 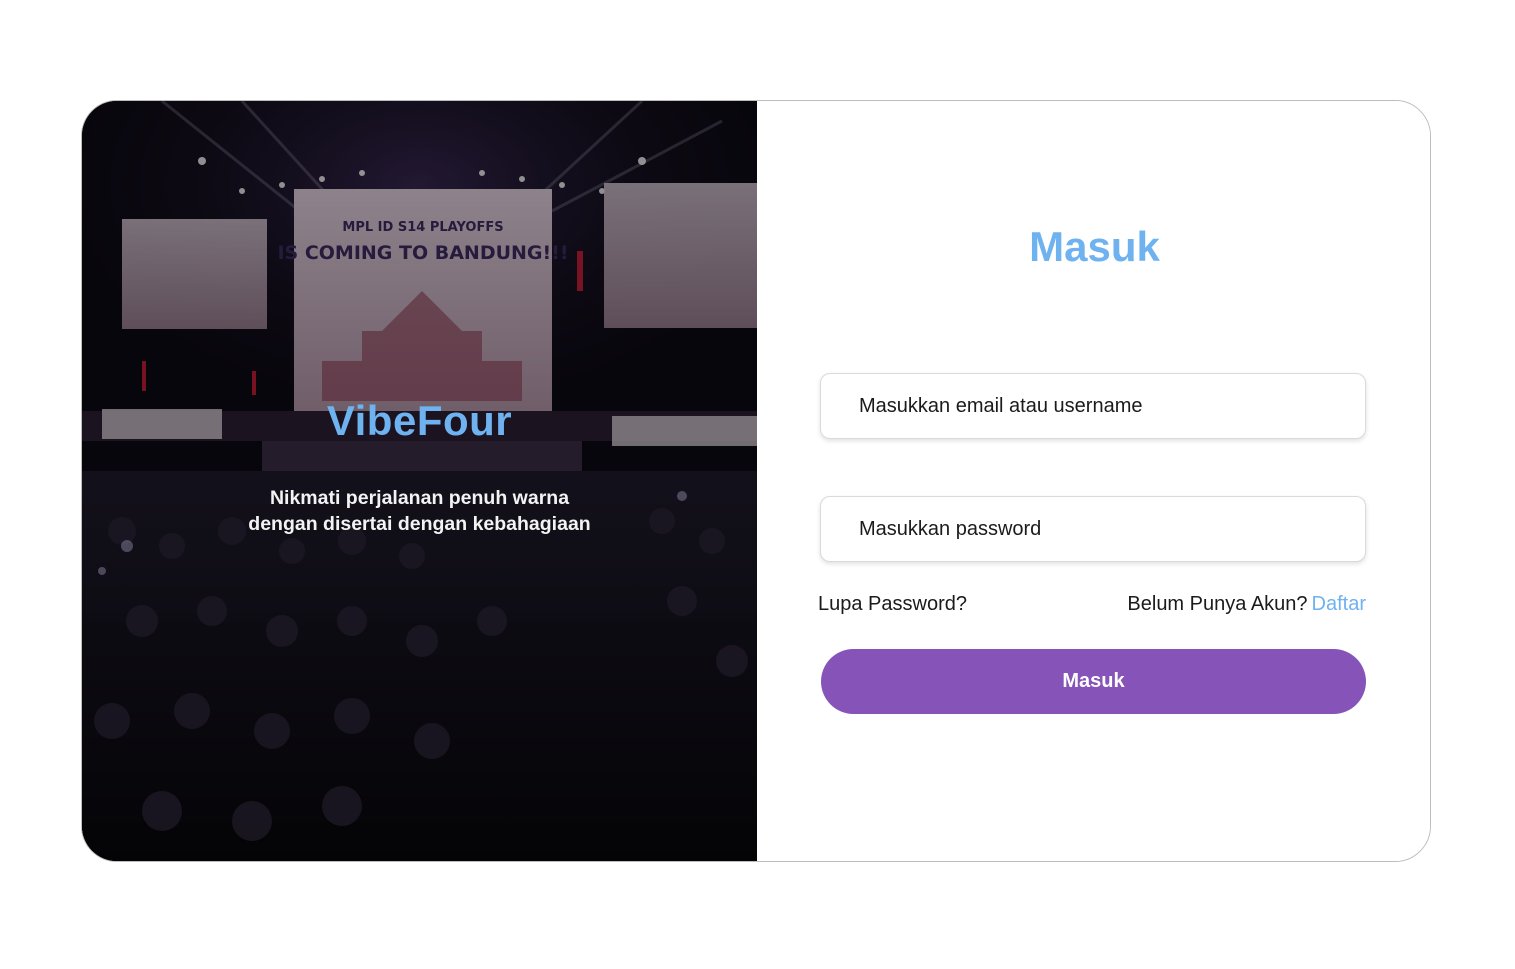 What do you see at coordinates (1217, 604) in the screenshot?
I see `no-account-label: Belum Punya Akun?` at bounding box center [1217, 604].